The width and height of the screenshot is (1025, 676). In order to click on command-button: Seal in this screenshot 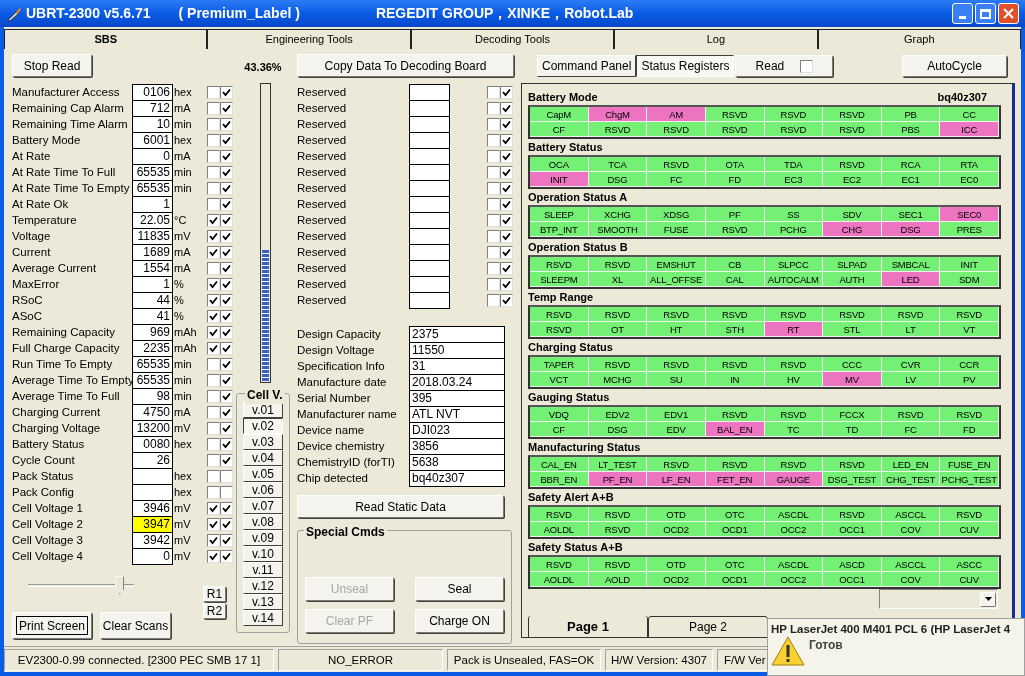, I will do `click(459, 589)`.